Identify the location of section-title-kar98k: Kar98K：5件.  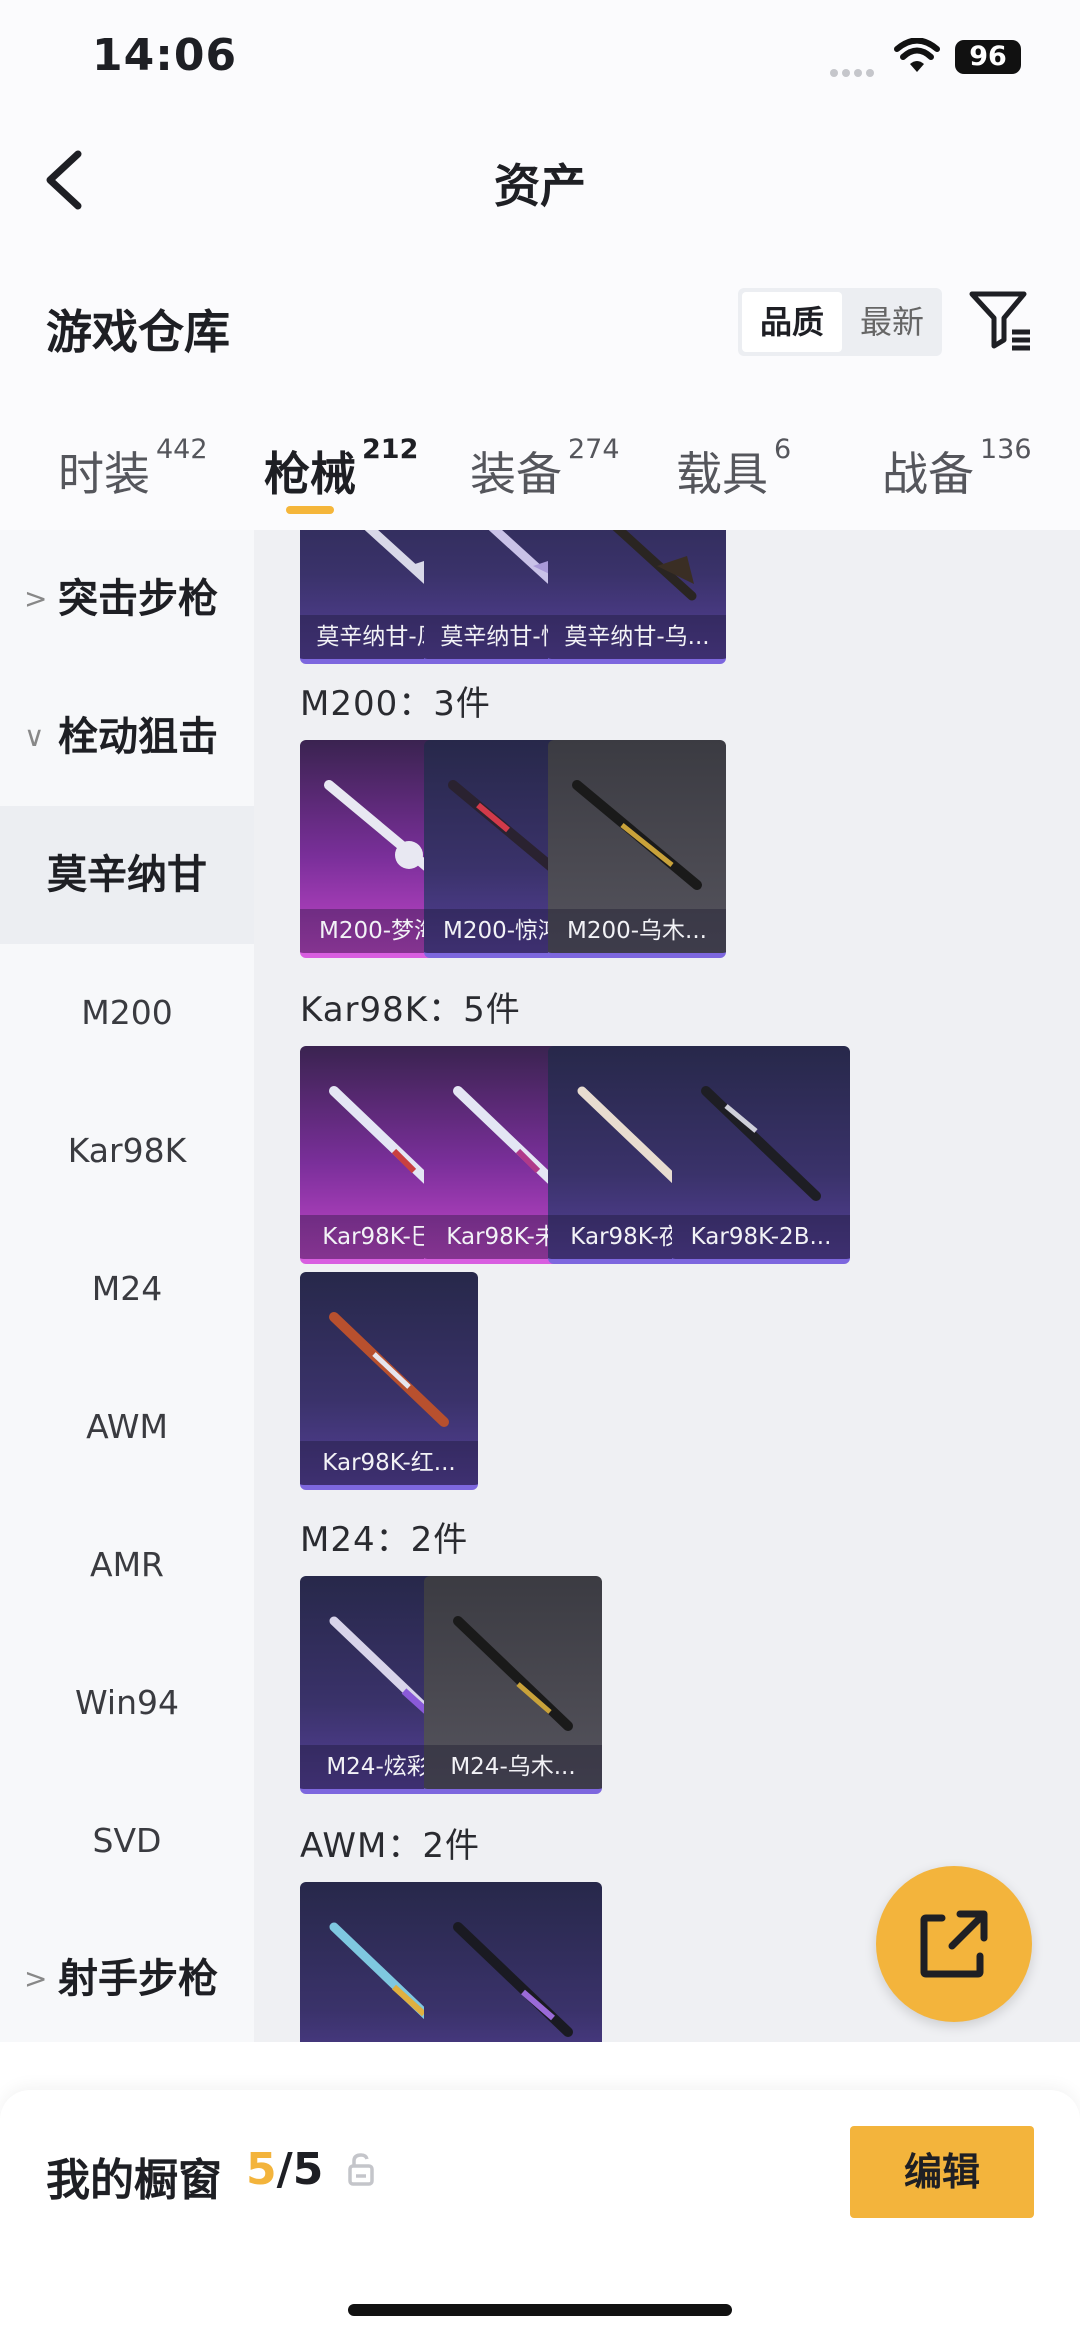
(410, 1010).